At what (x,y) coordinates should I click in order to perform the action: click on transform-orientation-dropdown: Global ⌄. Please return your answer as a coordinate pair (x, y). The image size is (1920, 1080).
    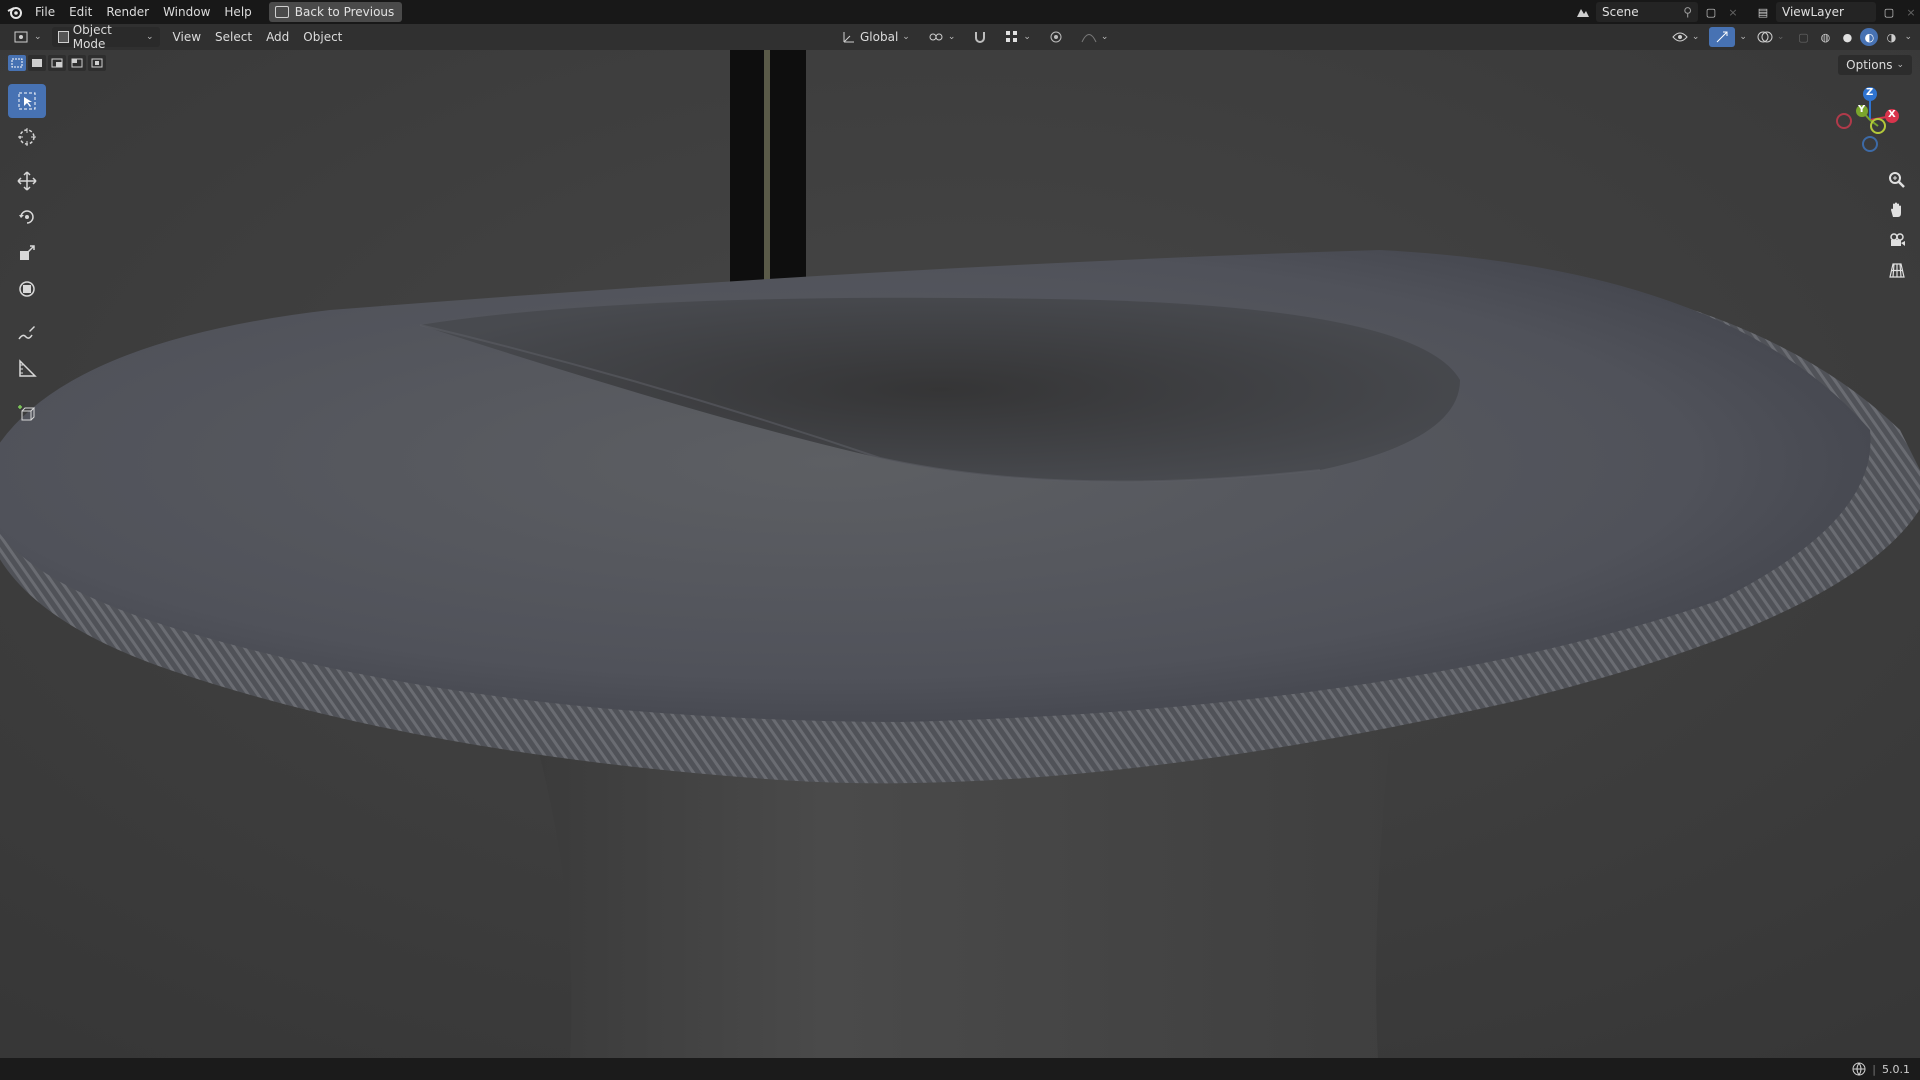
    Looking at the image, I should click on (876, 37).